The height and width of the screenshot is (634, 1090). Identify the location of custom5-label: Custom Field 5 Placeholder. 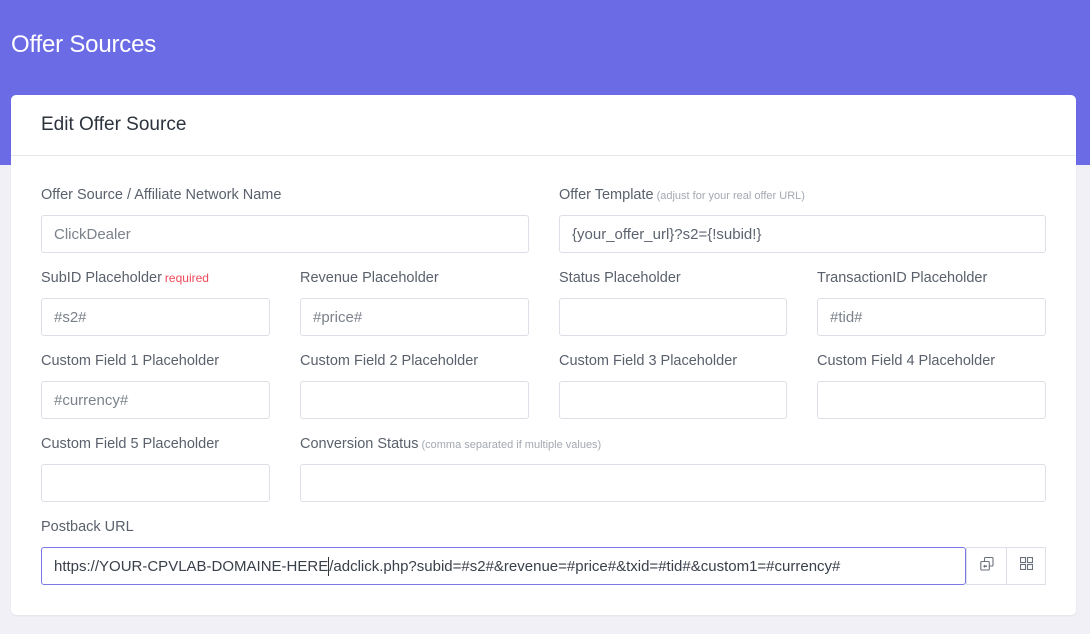
(130, 444).